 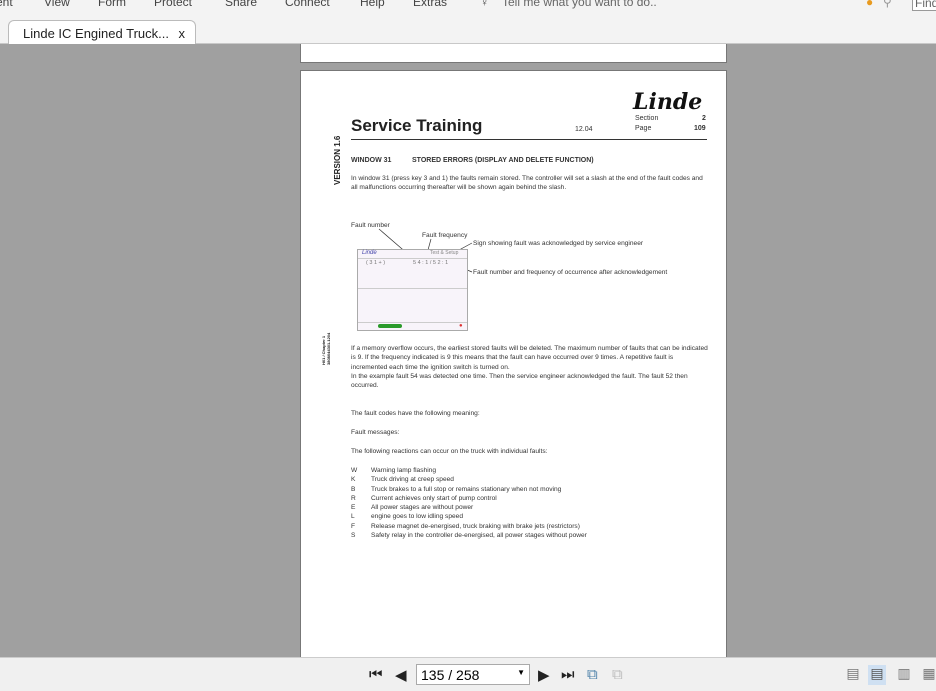 What do you see at coordinates (390, 326) in the screenshot?
I see `screen-status-icon` at bounding box center [390, 326].